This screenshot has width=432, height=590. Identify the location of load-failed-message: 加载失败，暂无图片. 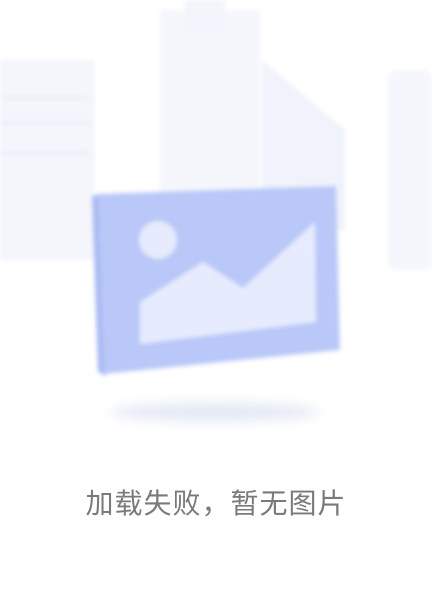
(216, 503).